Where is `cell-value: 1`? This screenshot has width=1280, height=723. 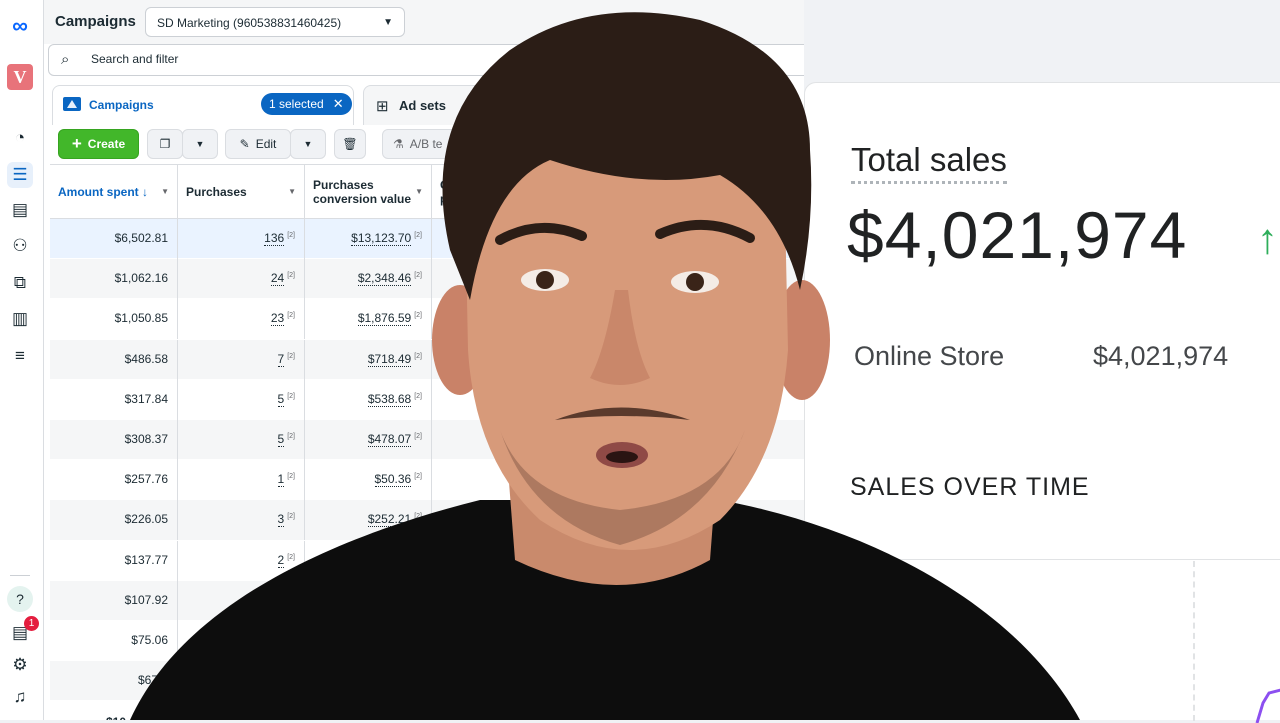 cell-value: 1 is located at coordinates (281, 480).